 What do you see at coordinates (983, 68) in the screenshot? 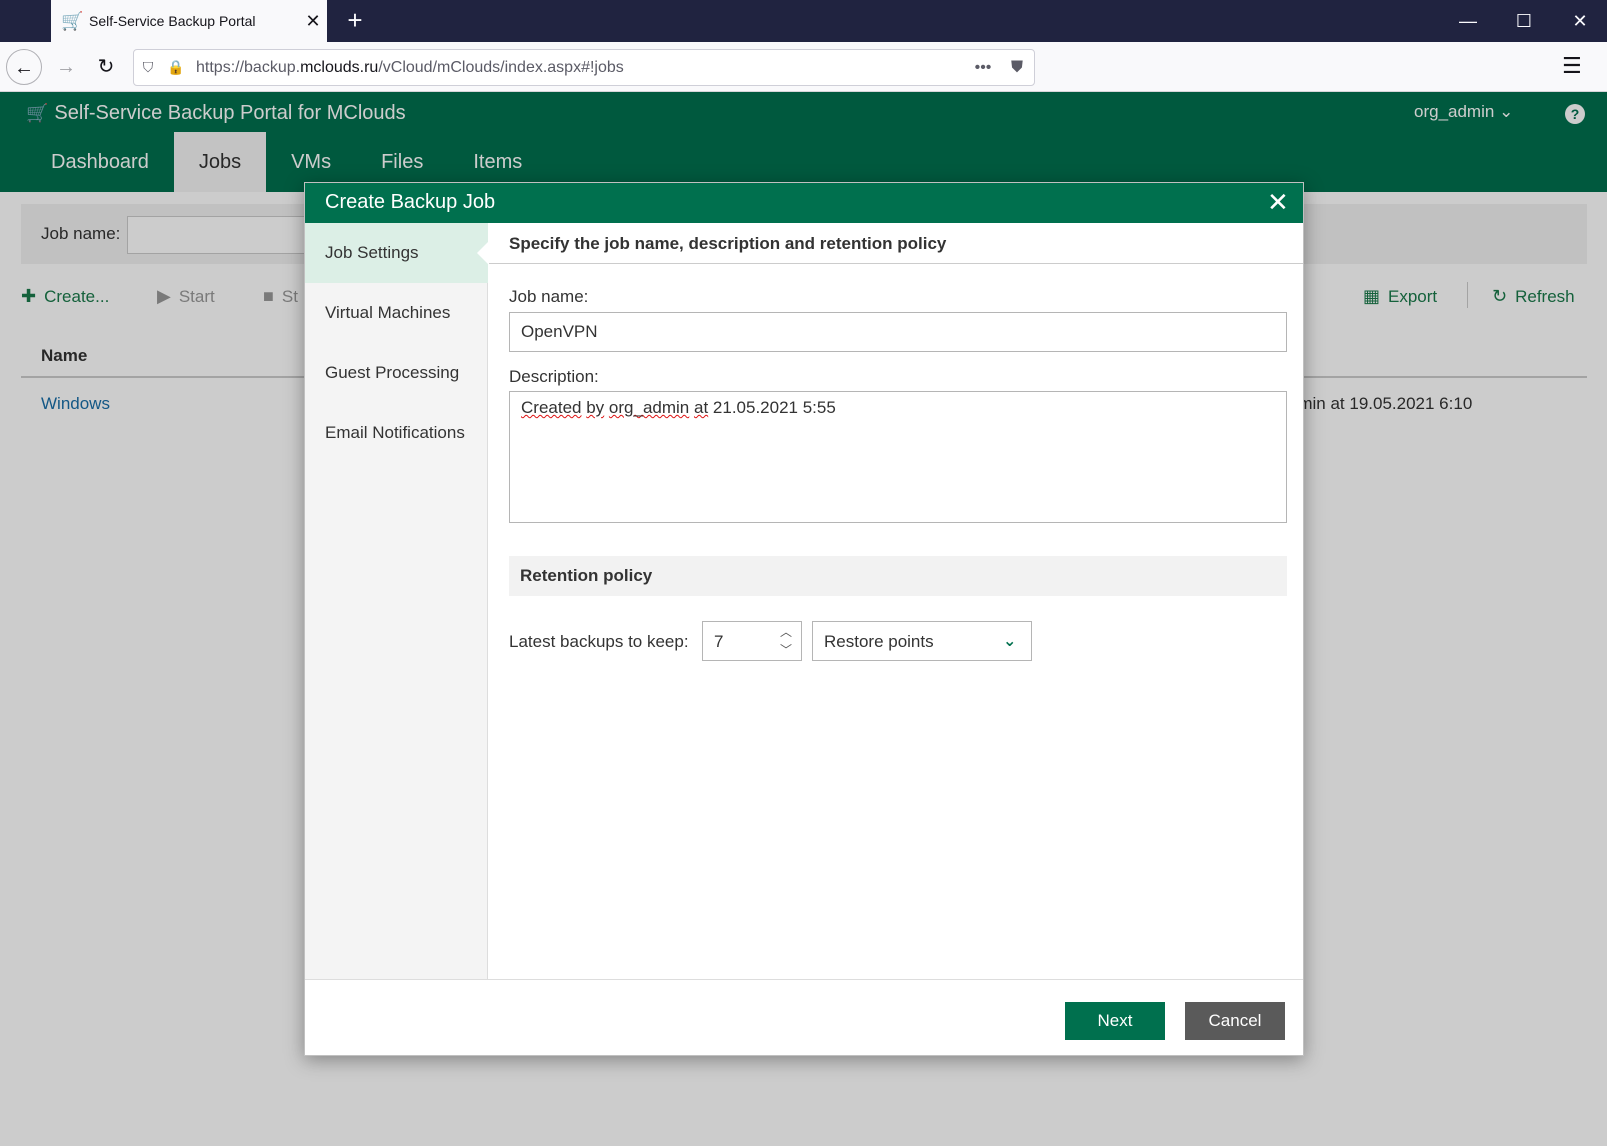
I see `more-actions-icon: •••` at bounding box center [983, 68].